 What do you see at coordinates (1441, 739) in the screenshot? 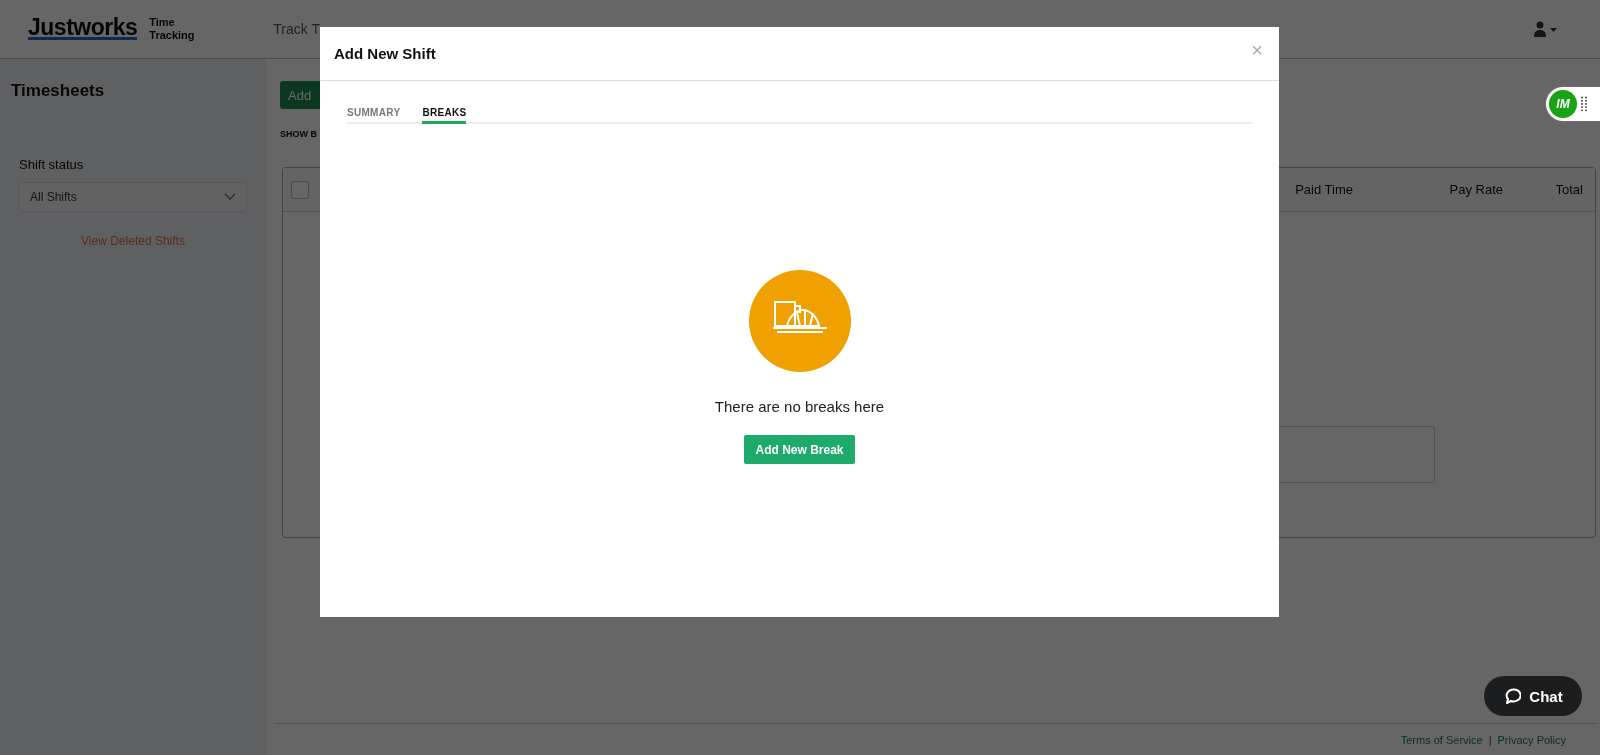
I see `footer-link: Terms of Service` at bounding box center [1441, 739].